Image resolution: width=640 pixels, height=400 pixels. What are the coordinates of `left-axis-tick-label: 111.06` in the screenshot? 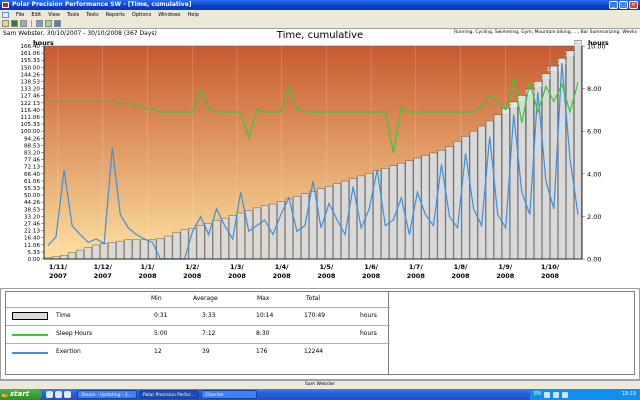 It's located at (30, 118).